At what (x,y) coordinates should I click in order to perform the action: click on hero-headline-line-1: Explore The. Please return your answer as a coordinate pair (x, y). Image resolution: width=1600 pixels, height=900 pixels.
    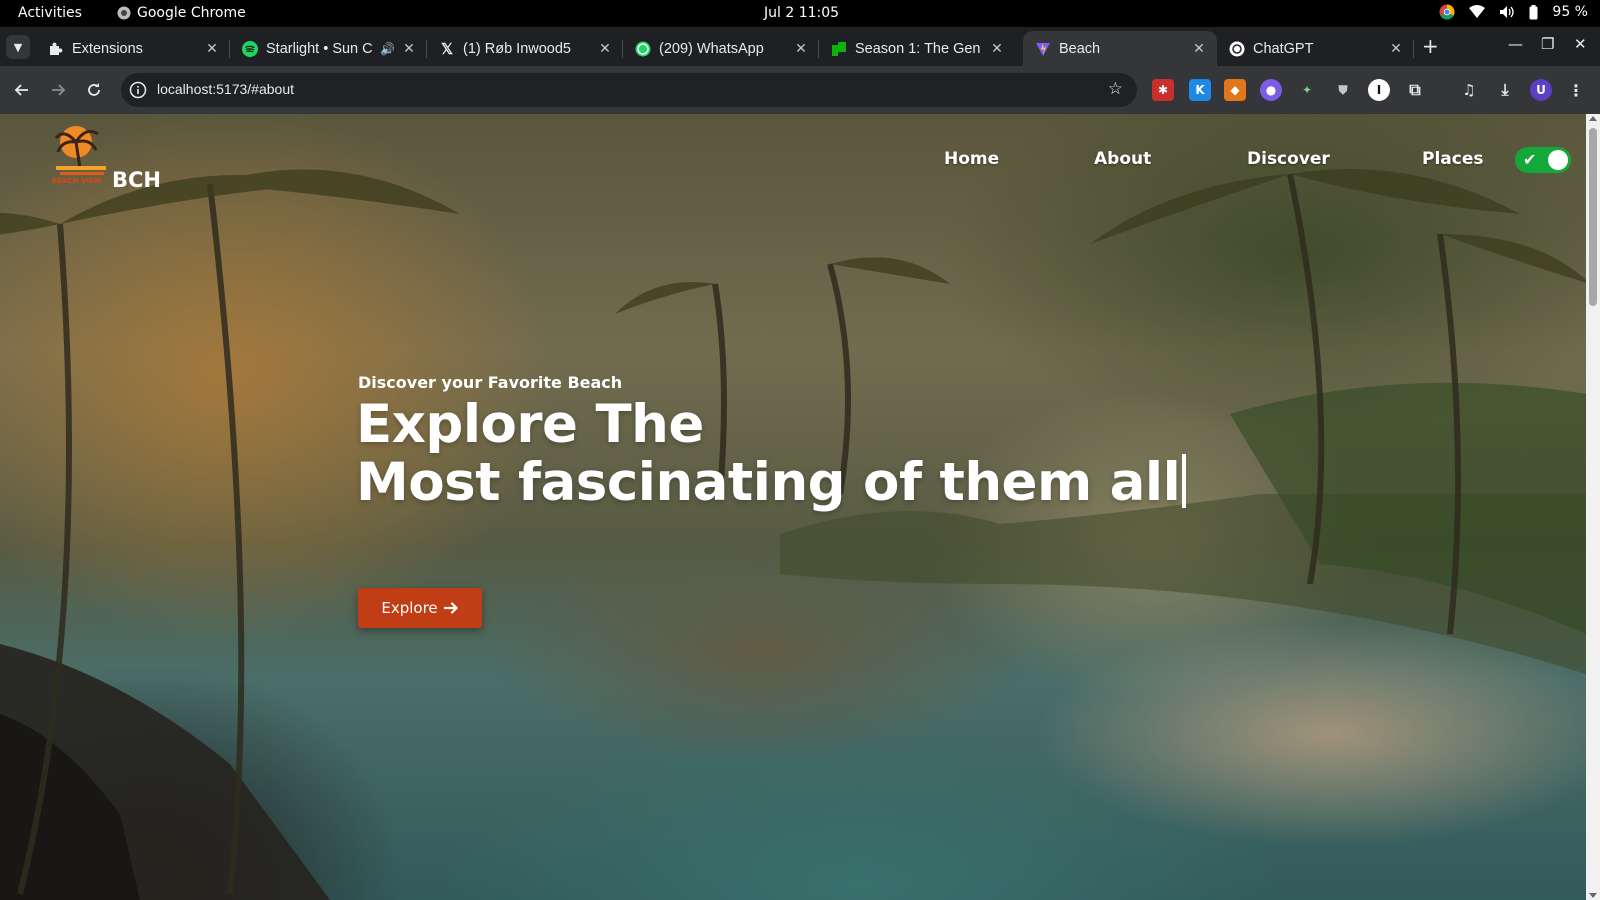
    Looking at the image, I should click on (530, 424).